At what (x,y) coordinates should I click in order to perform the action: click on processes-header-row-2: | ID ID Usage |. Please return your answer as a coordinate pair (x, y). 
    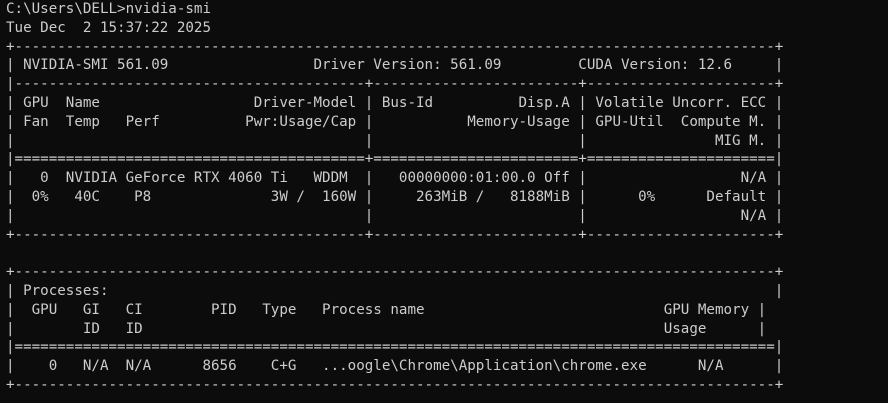
    Looking at the image, I should click on (386, 328).